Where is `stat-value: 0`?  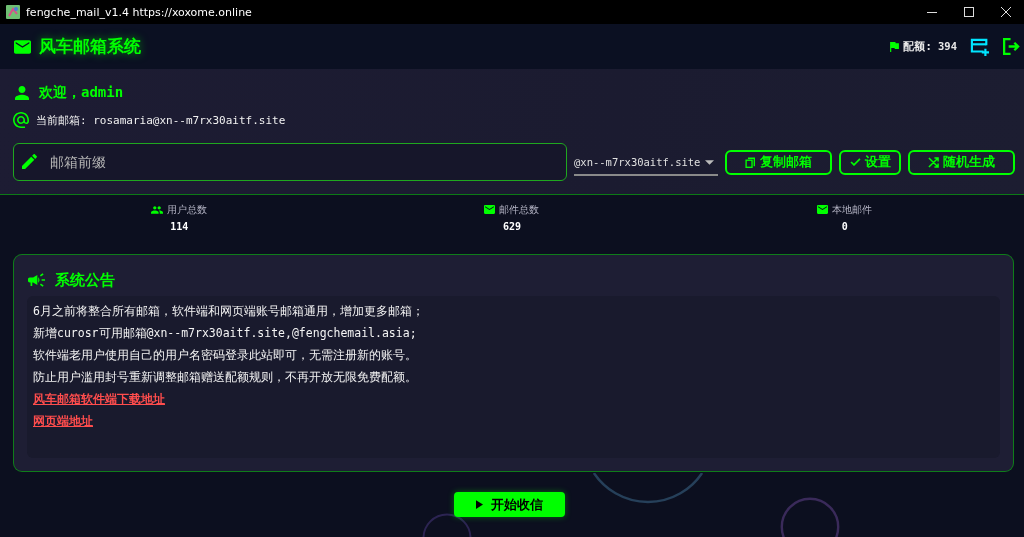
stat-value: 0 is located at coordinates (844, 226).